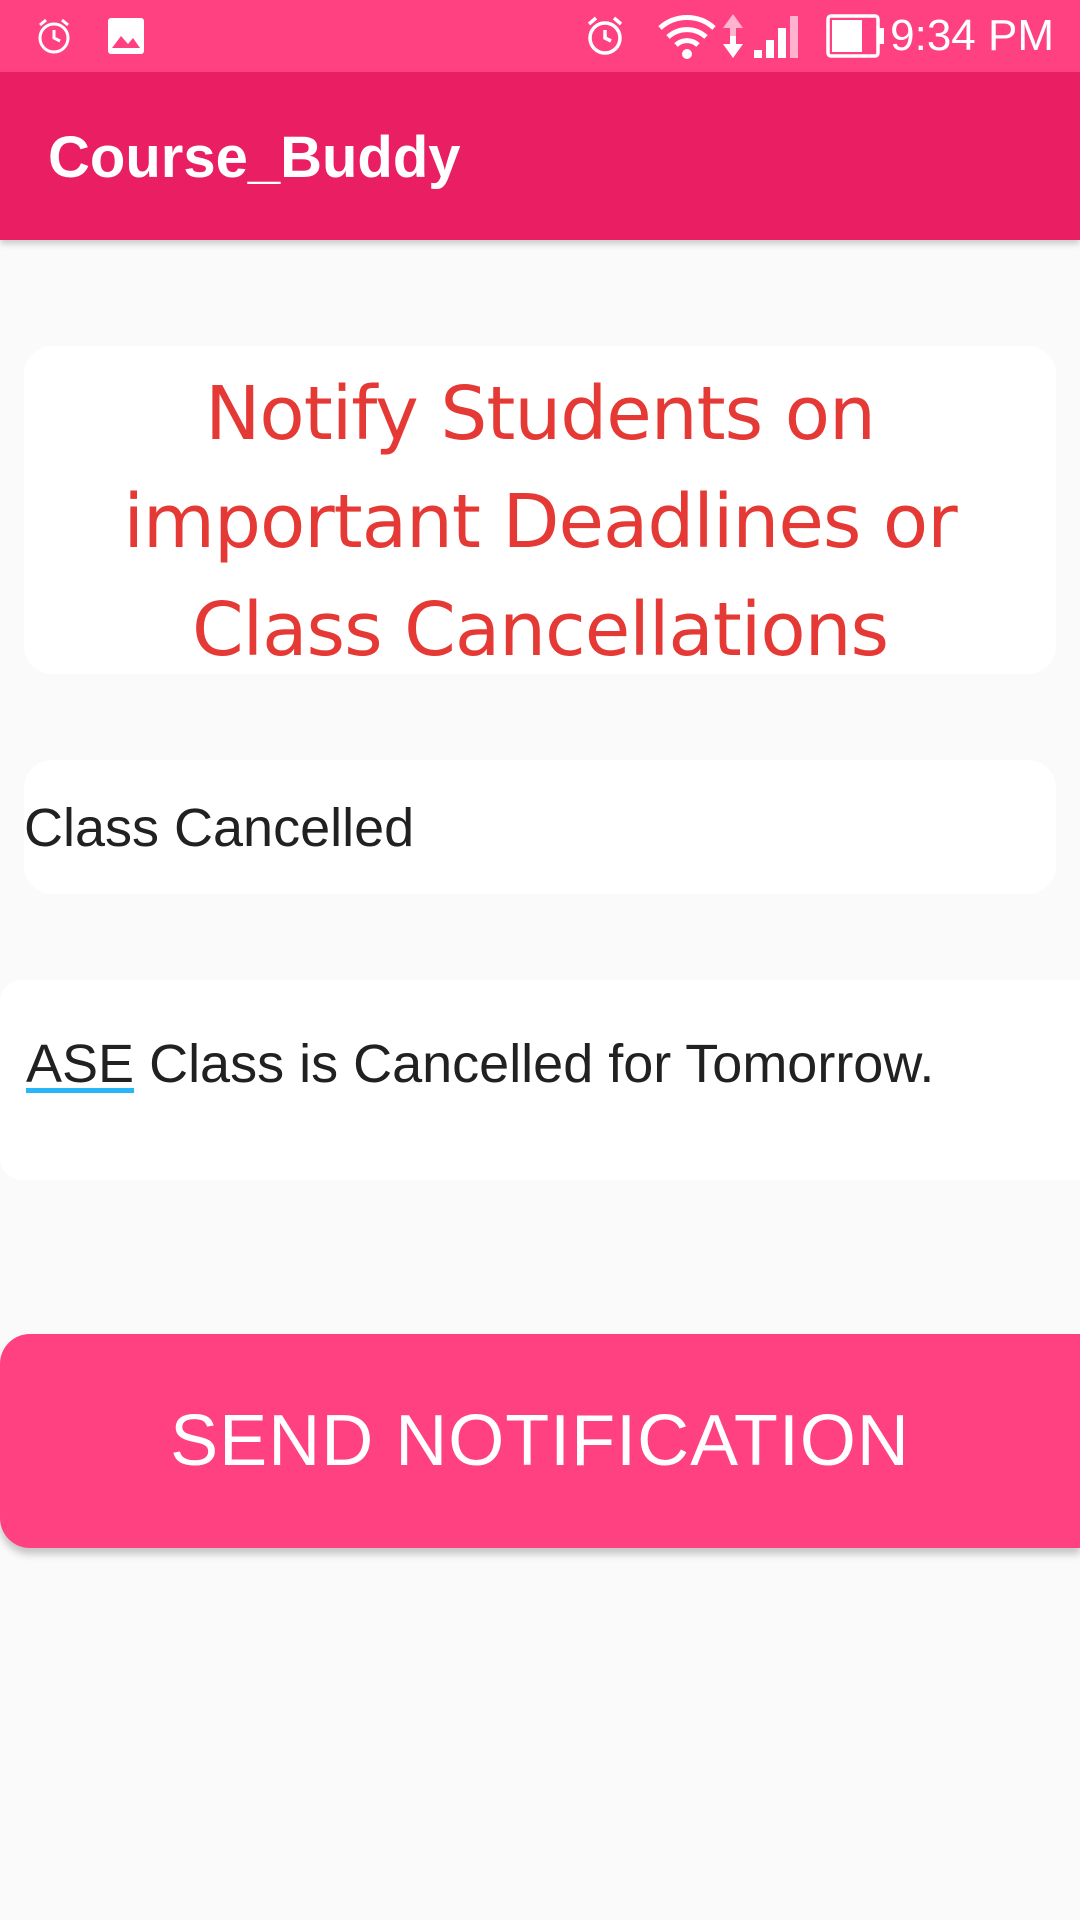 This screenshot has height=1920, width=1080. What do you see at coordinates (254, 157) in the screenshot?
I see `app-title: Course_Buddy` at bounding box center [254, 157].